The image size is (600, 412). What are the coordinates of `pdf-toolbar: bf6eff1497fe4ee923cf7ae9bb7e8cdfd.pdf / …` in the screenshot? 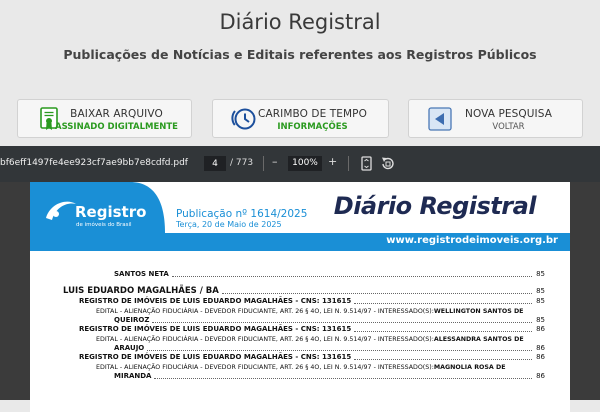 It's located at (300, 164).